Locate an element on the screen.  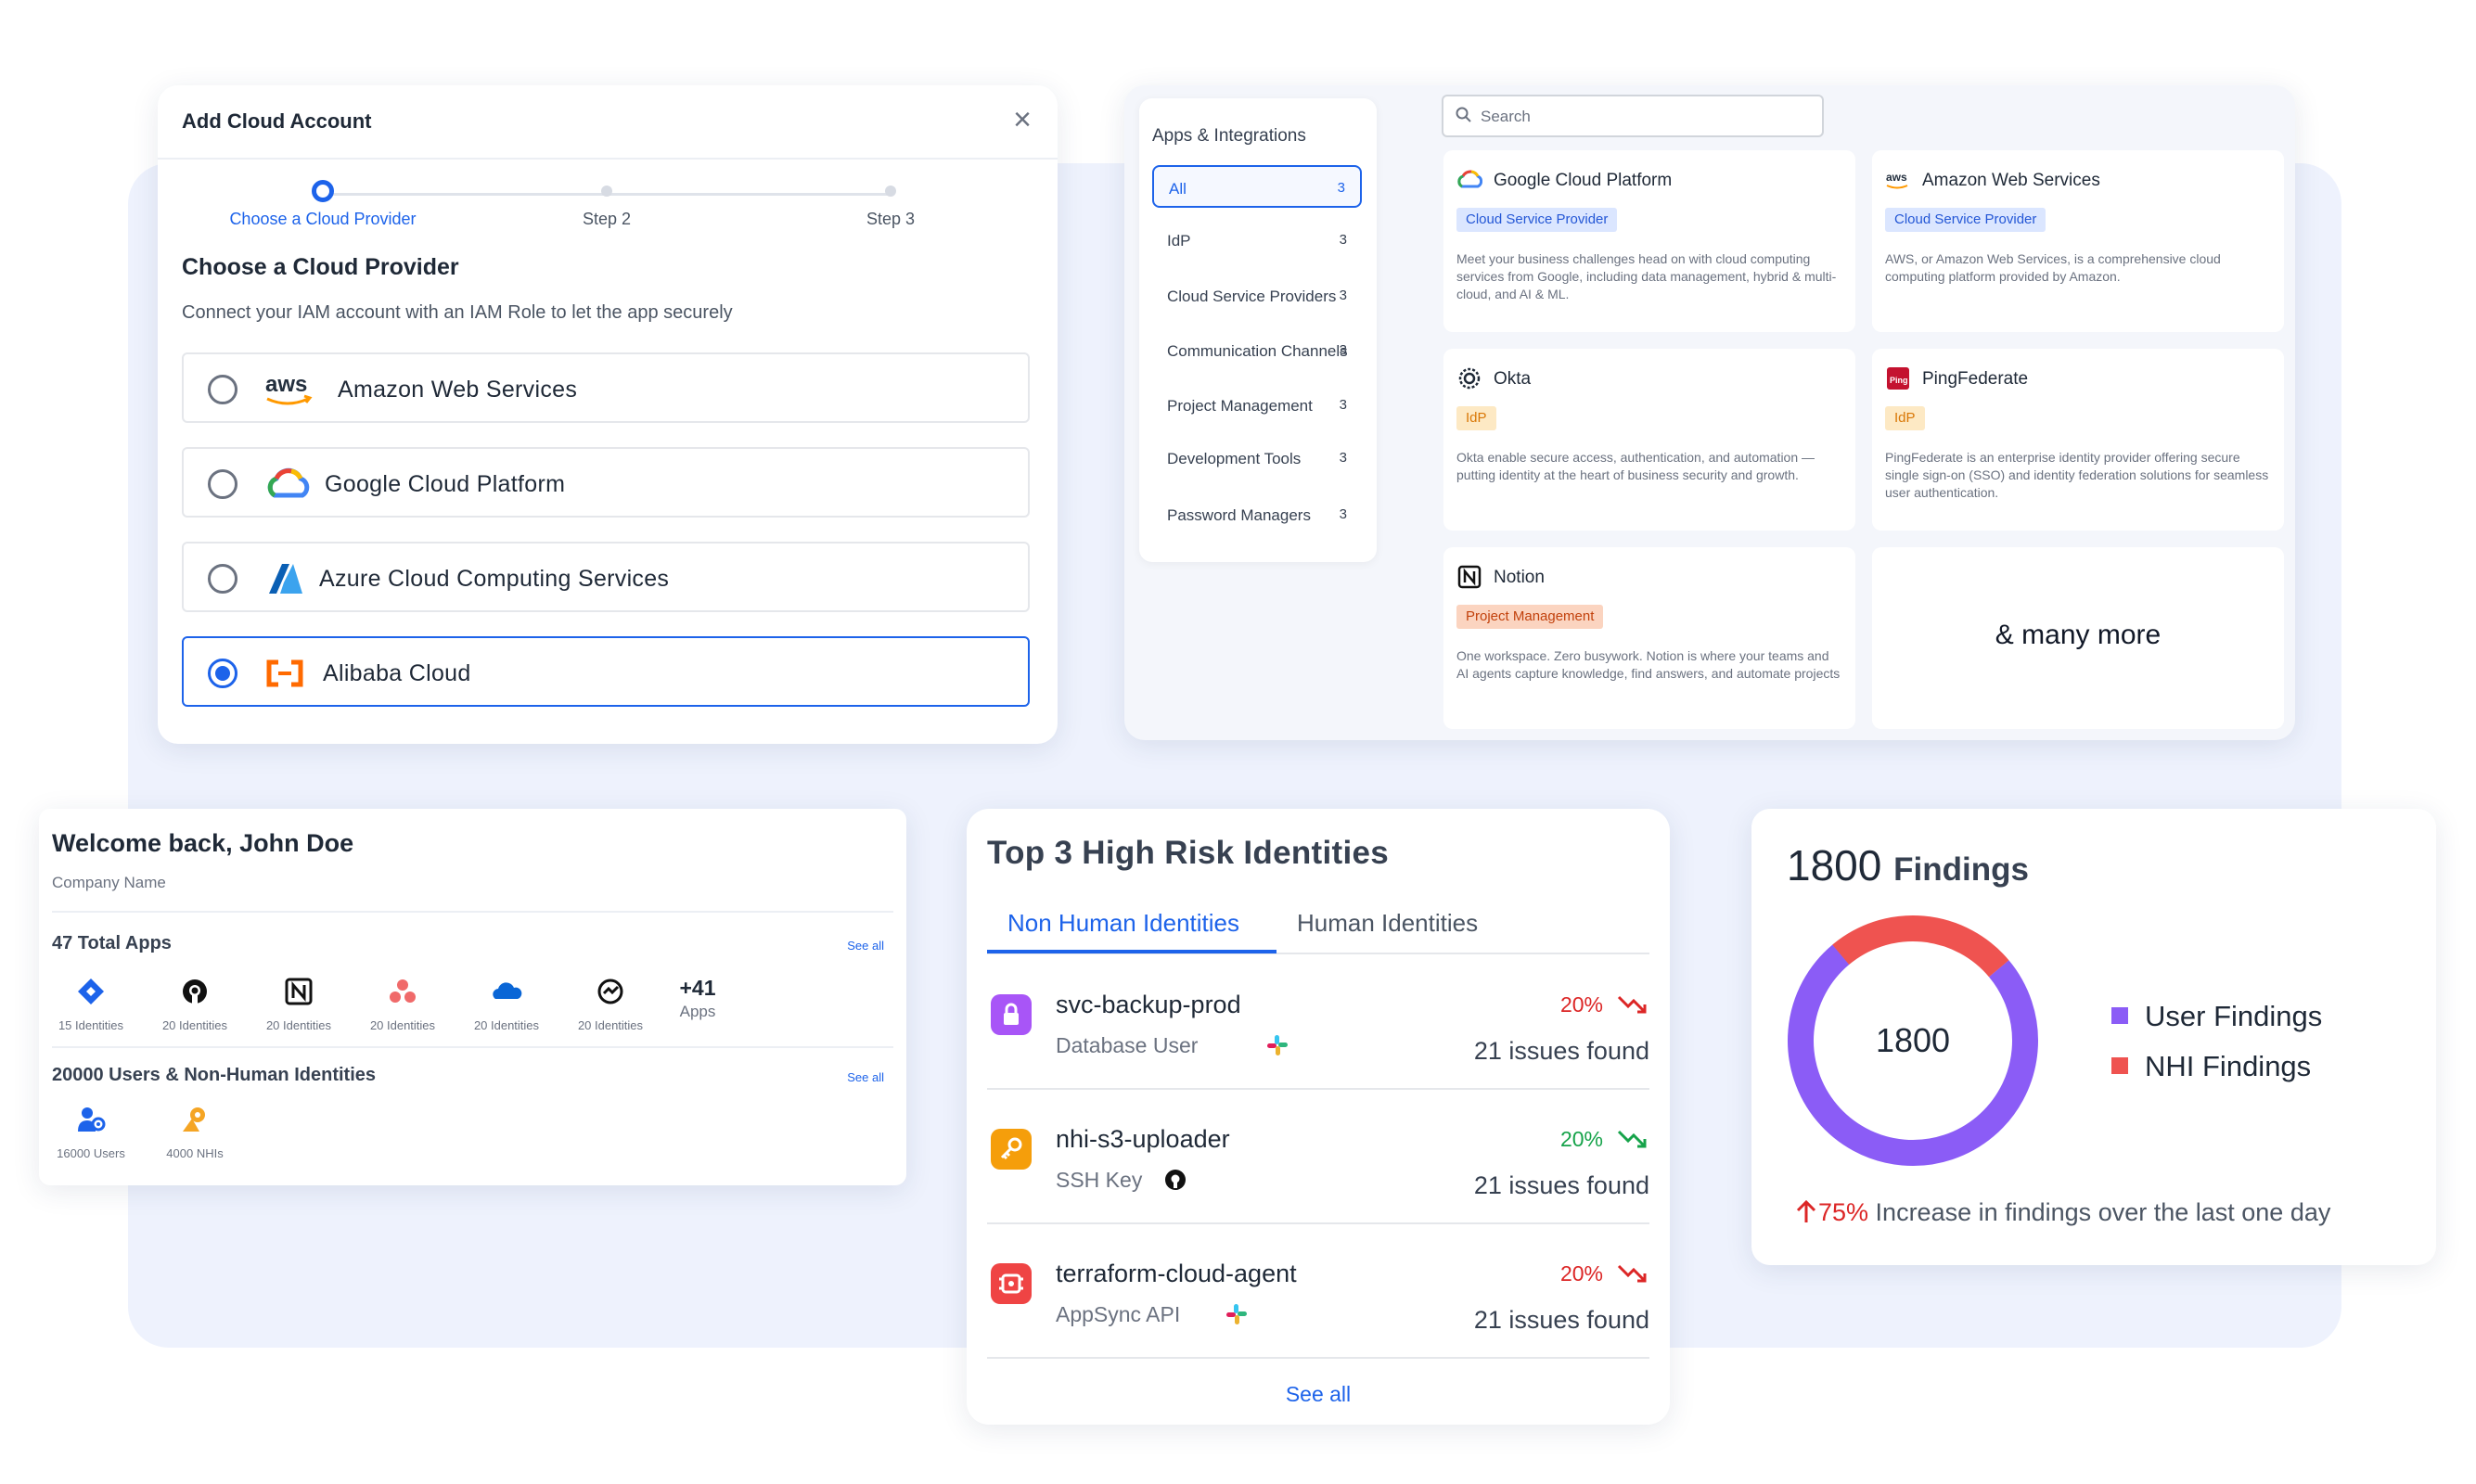
step-2-label: Step 2 is located at coordinates (607, 219).